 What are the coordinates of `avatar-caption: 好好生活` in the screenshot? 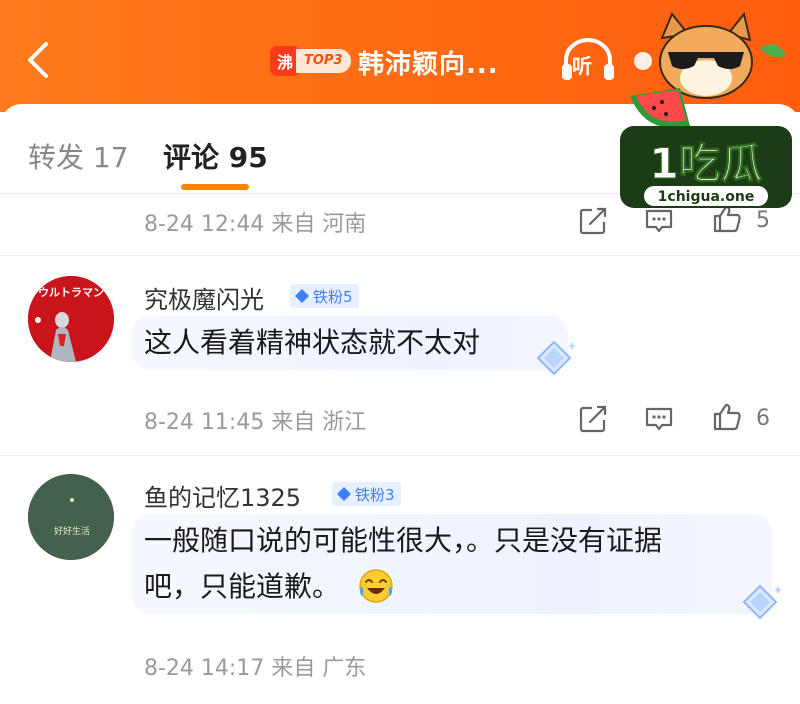 It's located at (72, 531).